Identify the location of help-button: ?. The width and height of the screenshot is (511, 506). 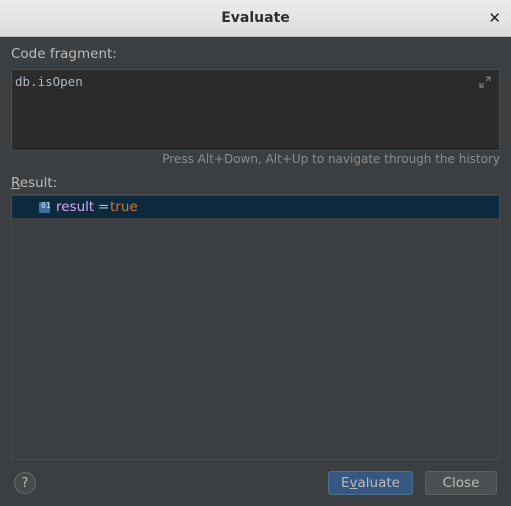
(25, 483).